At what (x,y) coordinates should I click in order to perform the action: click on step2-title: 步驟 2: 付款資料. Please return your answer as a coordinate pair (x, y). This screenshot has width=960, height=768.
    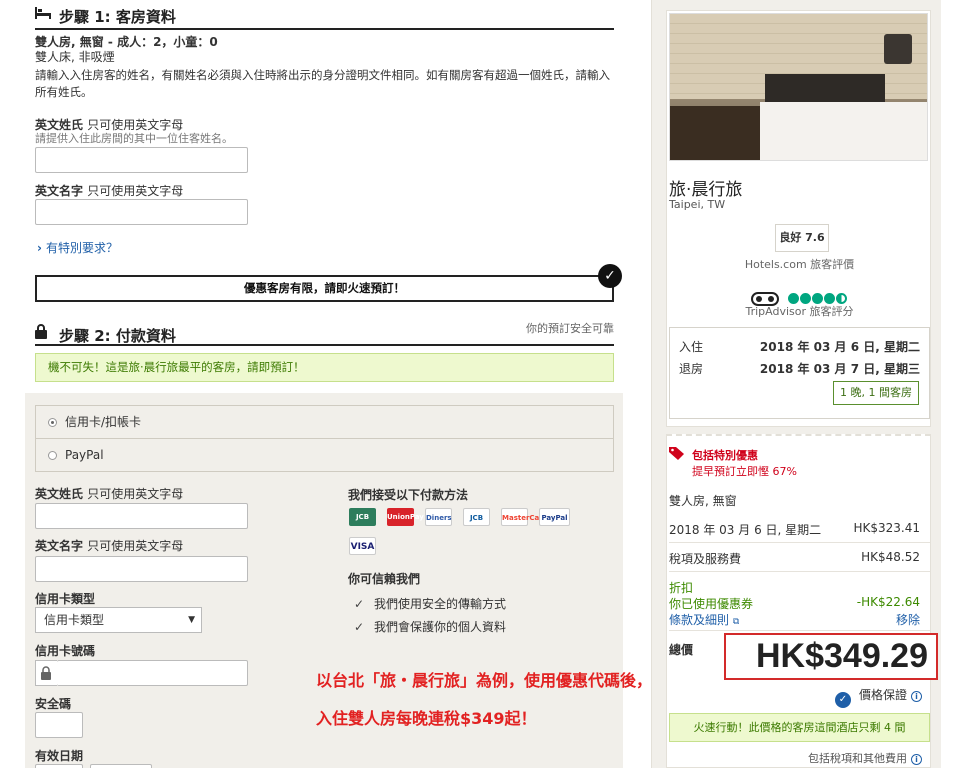
    Looking at the image, I should click on (117, 336).